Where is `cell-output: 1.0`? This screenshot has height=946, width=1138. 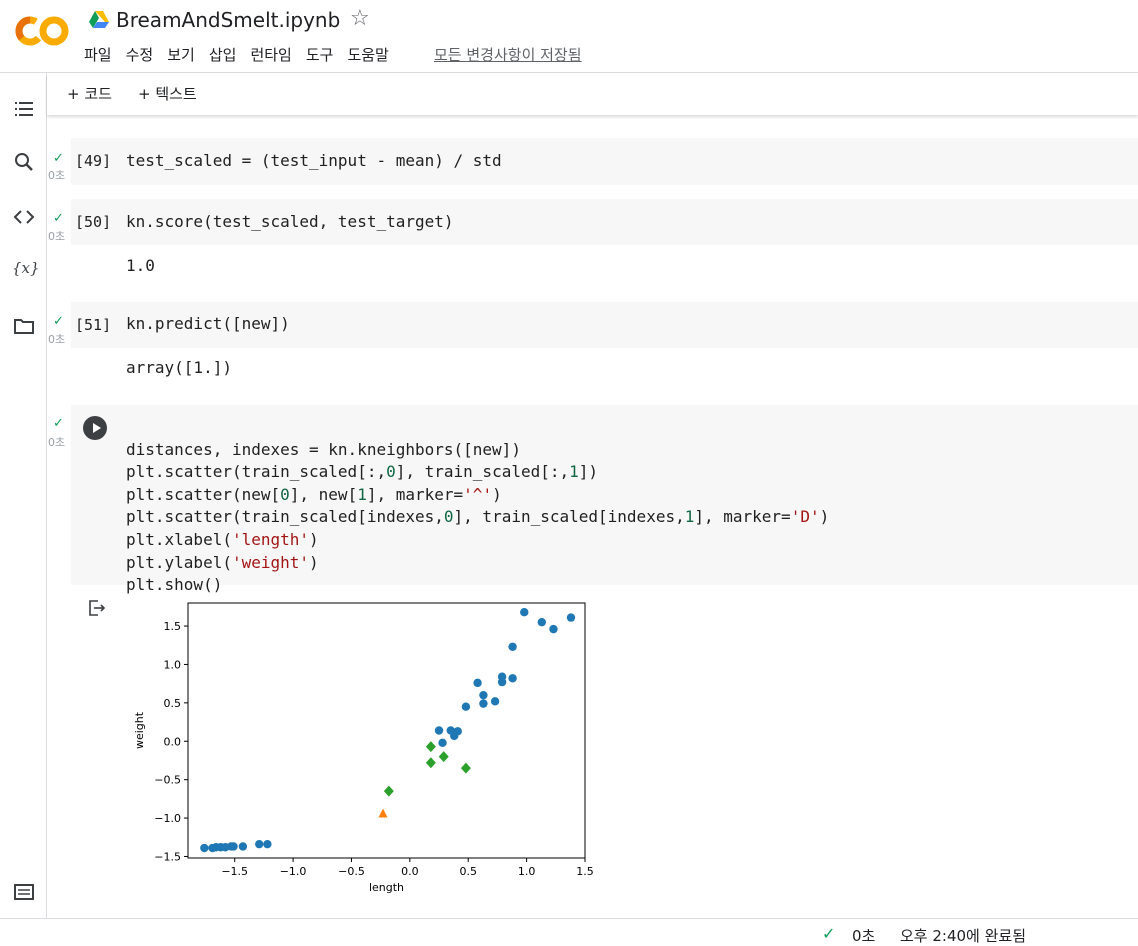 cell-output: 1.0 is located at coordinates (140, 265).